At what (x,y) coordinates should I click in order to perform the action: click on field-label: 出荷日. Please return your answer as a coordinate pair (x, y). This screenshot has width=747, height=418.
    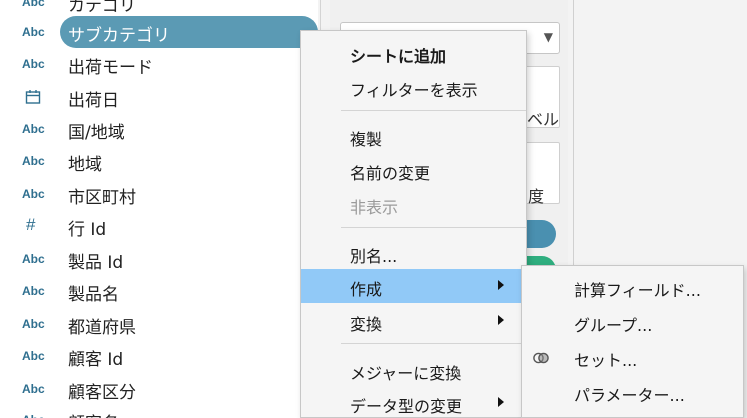
    Looking at the image, I should click on (93, 101).